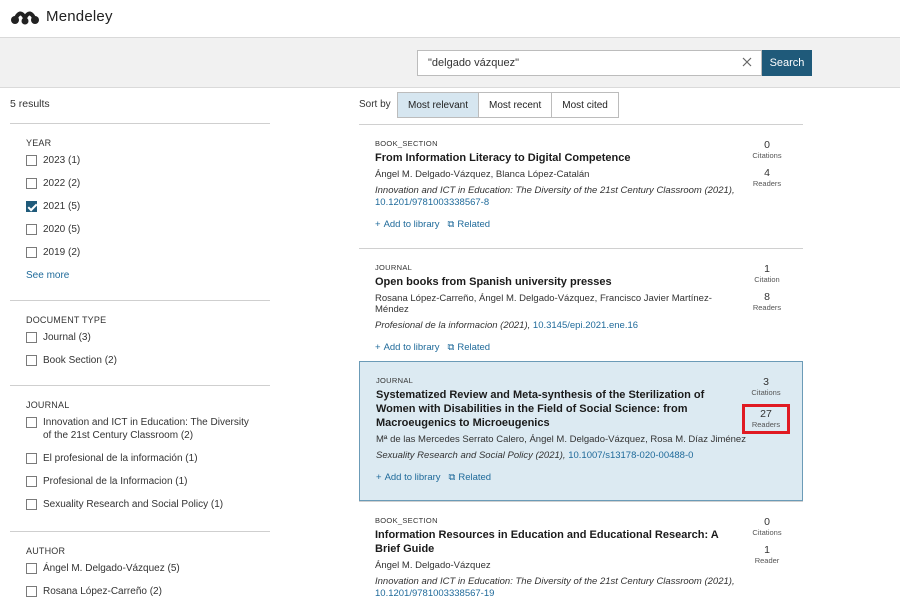 This screenshot has height=604, width=900. Describe the element at coordinates (62, 183) in the screenshot. I see `facet-option-label: 2022 (2)` at that location.